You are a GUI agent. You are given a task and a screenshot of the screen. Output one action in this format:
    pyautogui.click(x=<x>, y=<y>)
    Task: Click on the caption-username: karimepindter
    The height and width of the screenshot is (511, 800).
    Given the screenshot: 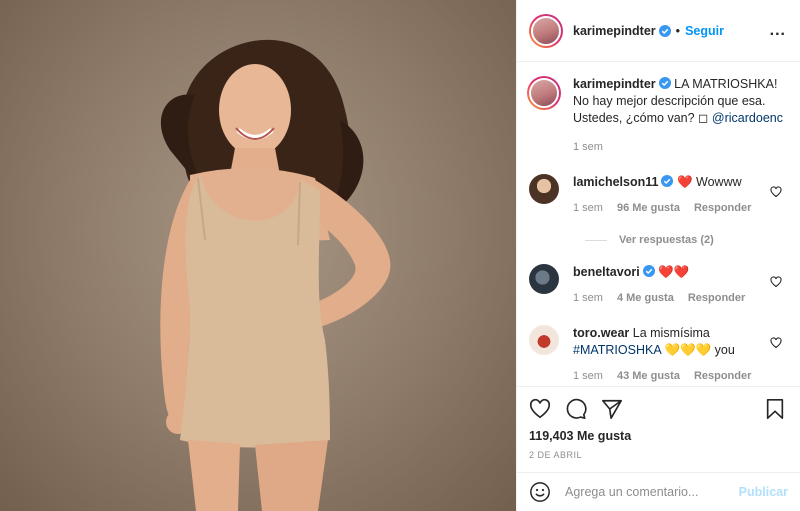 What is the action you would take?
    pyautogui.click(x=614, y=84)
    